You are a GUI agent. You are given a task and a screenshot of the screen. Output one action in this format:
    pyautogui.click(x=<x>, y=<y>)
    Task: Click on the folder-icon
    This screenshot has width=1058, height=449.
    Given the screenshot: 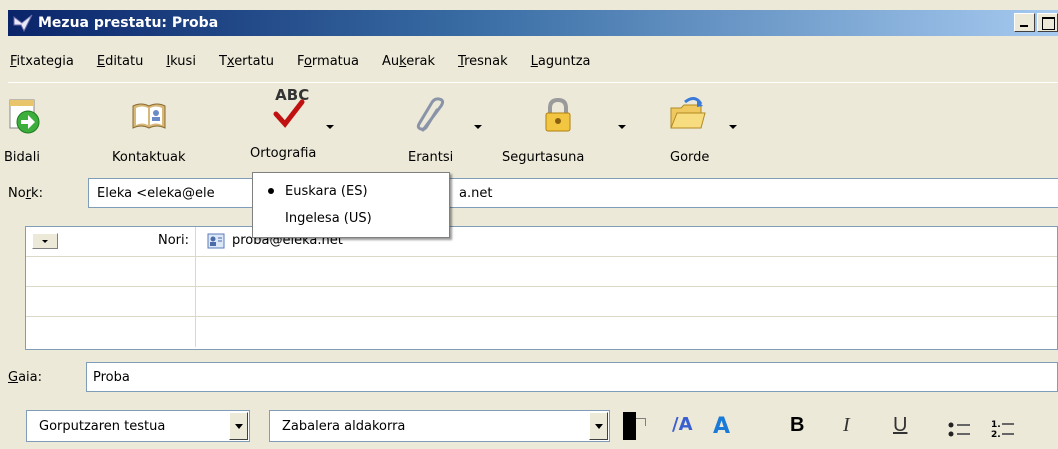 What is the action you would take?
    pyautogui.click(x=687, y=113)
    